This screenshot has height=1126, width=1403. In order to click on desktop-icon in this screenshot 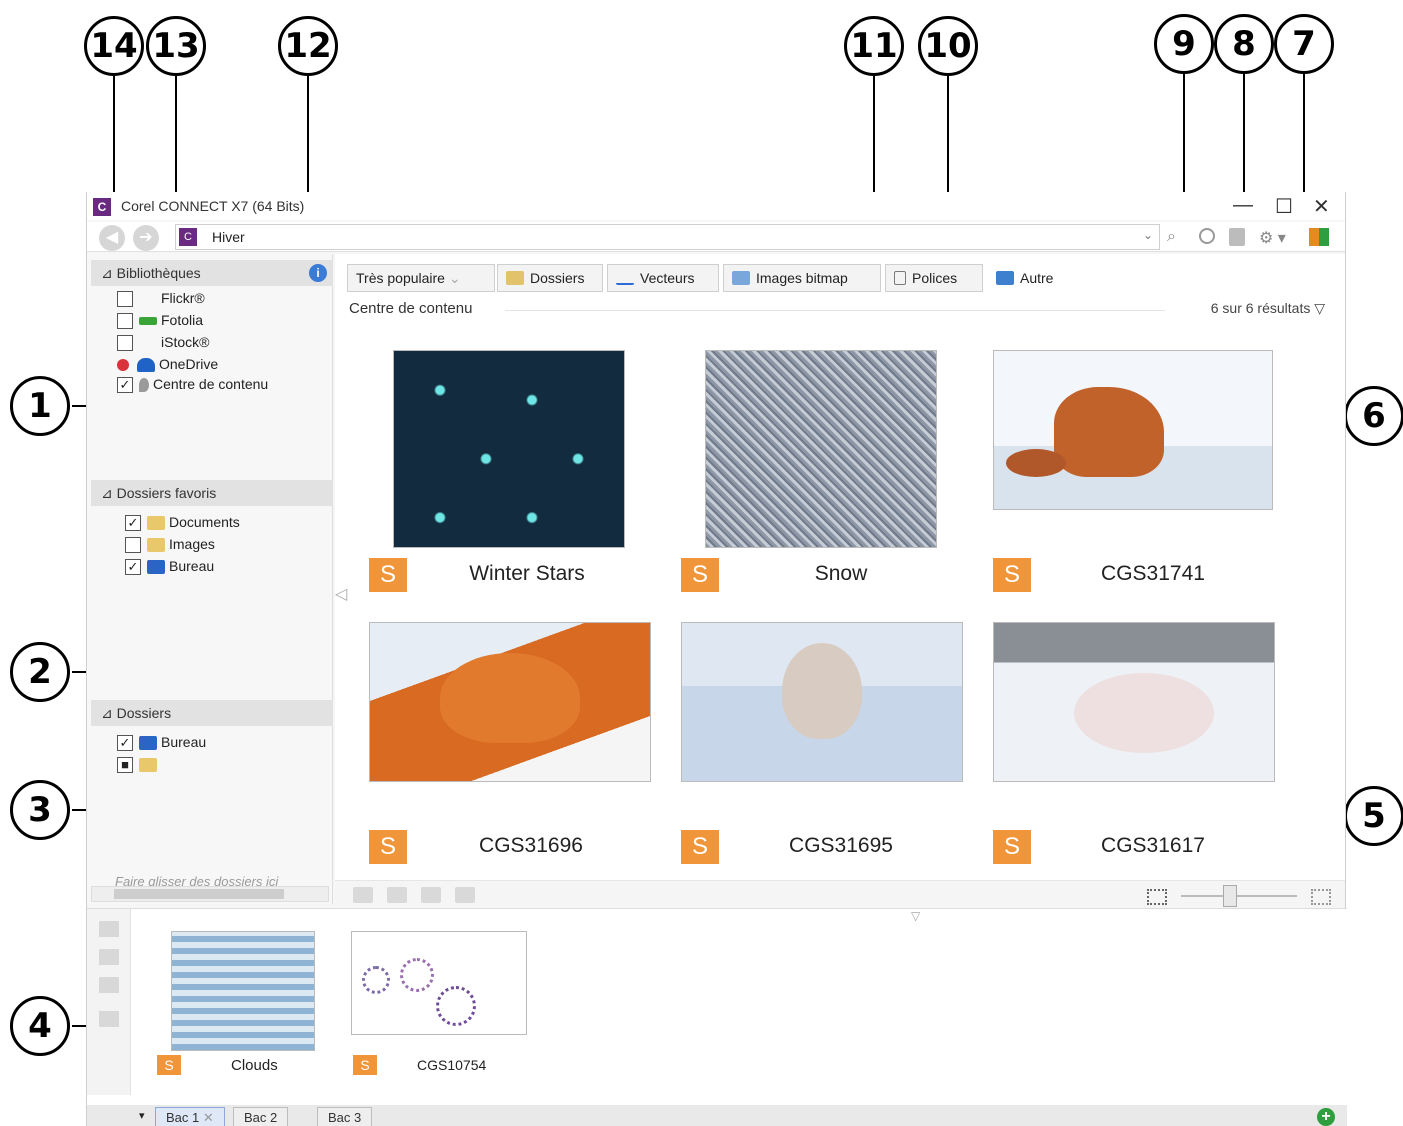, I will do `click(156, 567)`.